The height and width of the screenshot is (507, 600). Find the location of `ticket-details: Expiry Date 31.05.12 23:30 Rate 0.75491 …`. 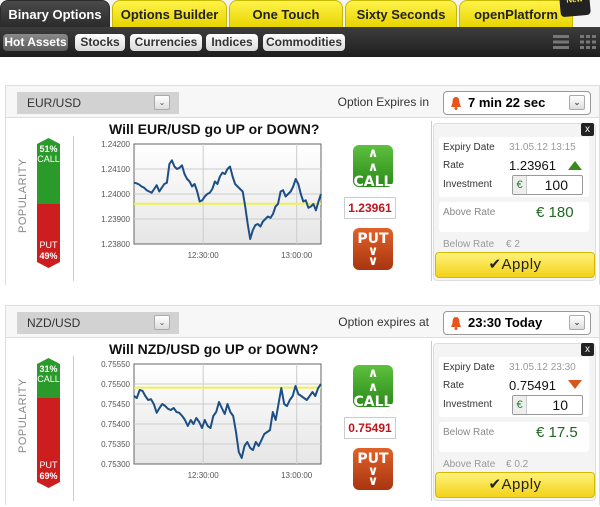

ticket-details: Expiry Date 31.05.12 23:30 Rate 0.75491 … is located at coordinates (514, 387).